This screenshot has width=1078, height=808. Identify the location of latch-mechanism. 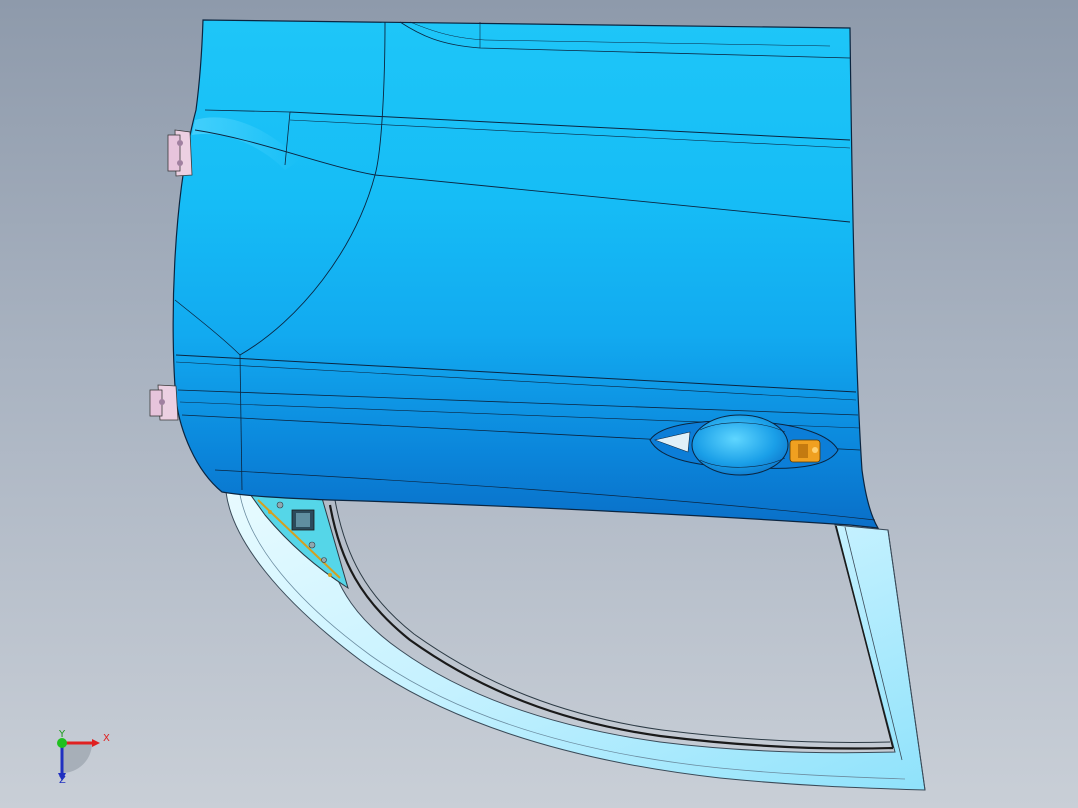
(805, 451).